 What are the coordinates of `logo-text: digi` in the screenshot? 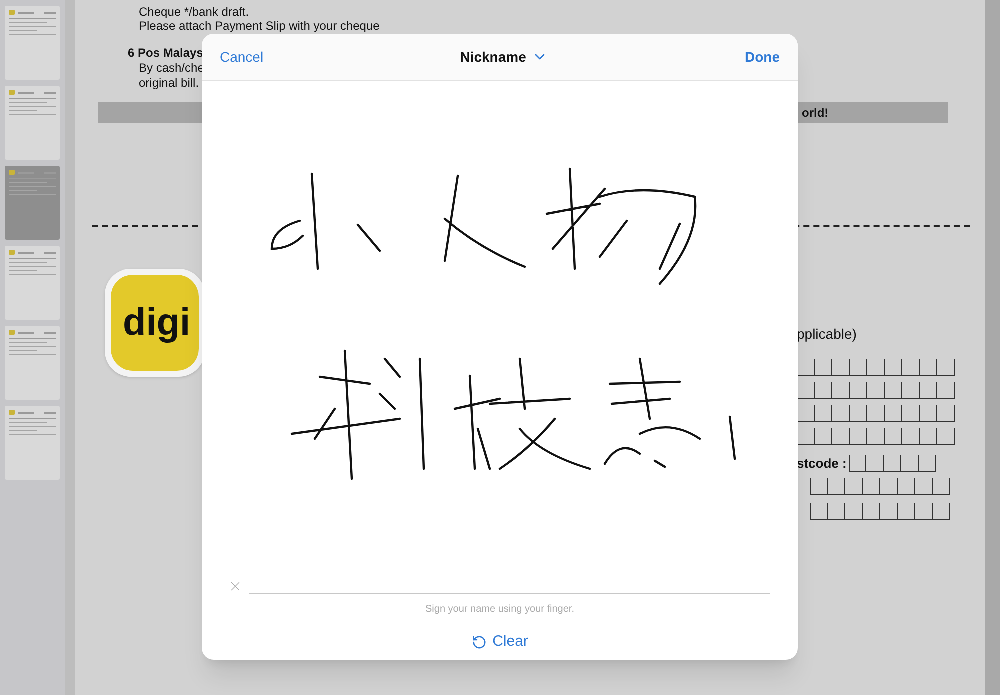 It's located at (157, 323).